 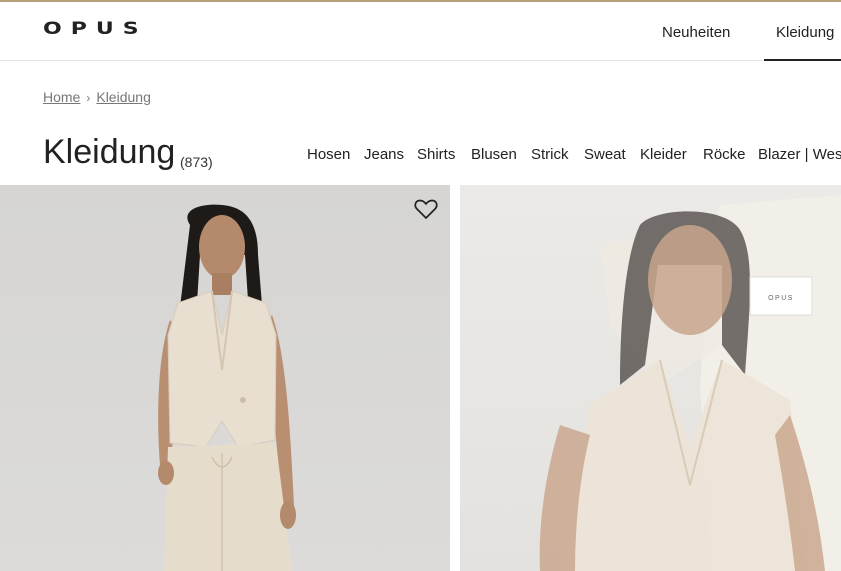 I want to click on product-image-sleeveless-vest-beige, so click(x=227, y=387).